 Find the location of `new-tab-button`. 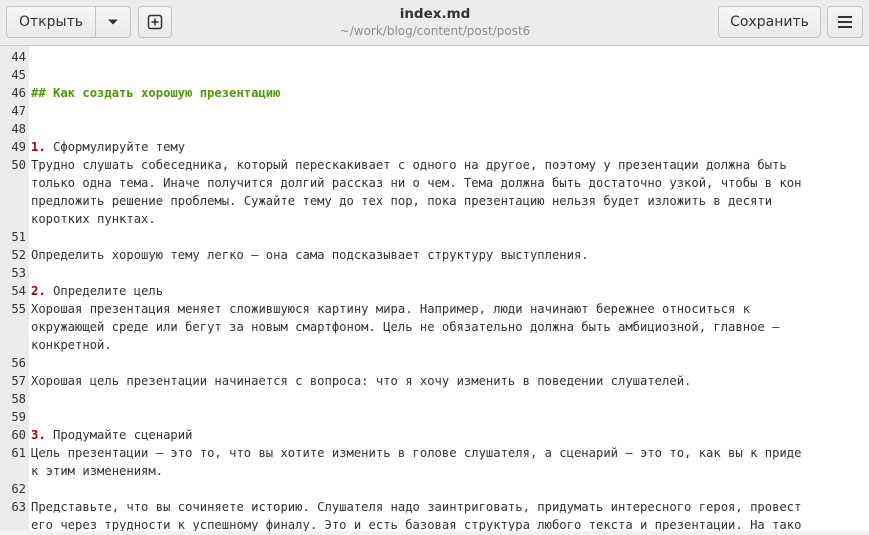

new-tab-button is located at coordinates (155, 22).